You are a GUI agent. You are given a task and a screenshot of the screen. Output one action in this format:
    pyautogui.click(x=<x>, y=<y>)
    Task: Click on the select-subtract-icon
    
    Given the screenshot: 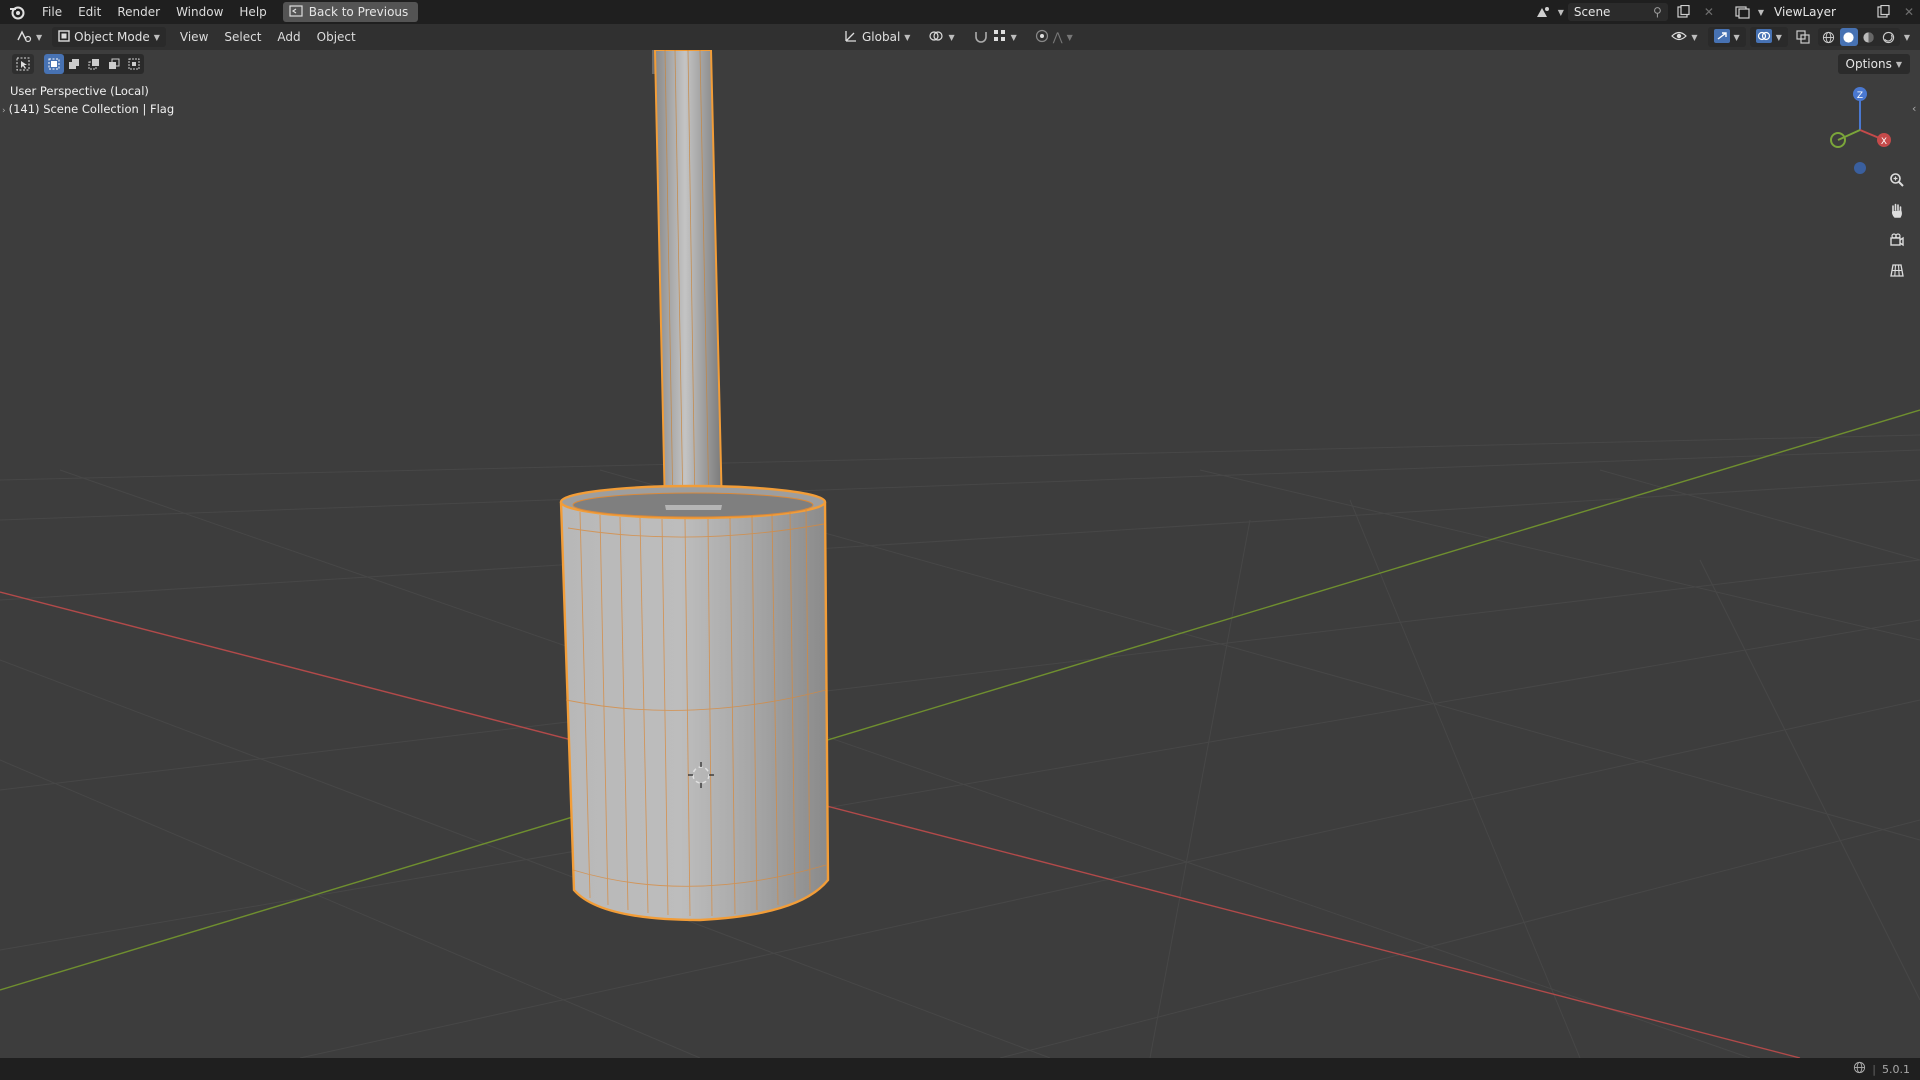 What is the action you would take?
    pyautogui.click(x=94, y=64)
    